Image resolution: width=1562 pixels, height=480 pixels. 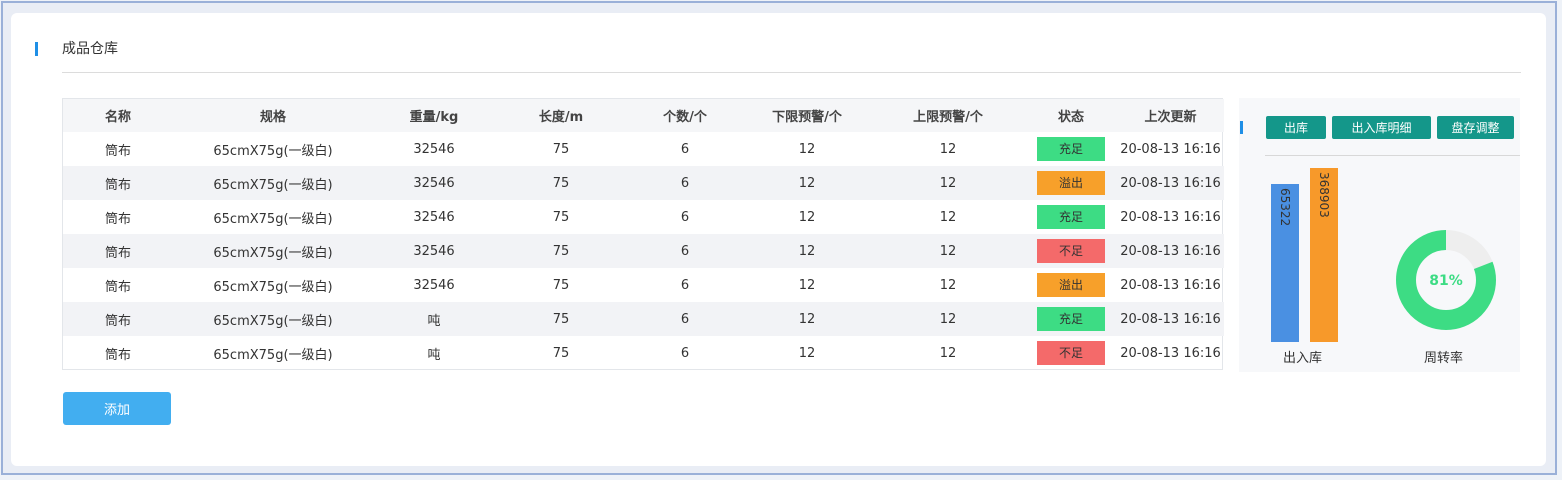 I want to click on bar-series-1: 65322, so click(x=1285, y=262).